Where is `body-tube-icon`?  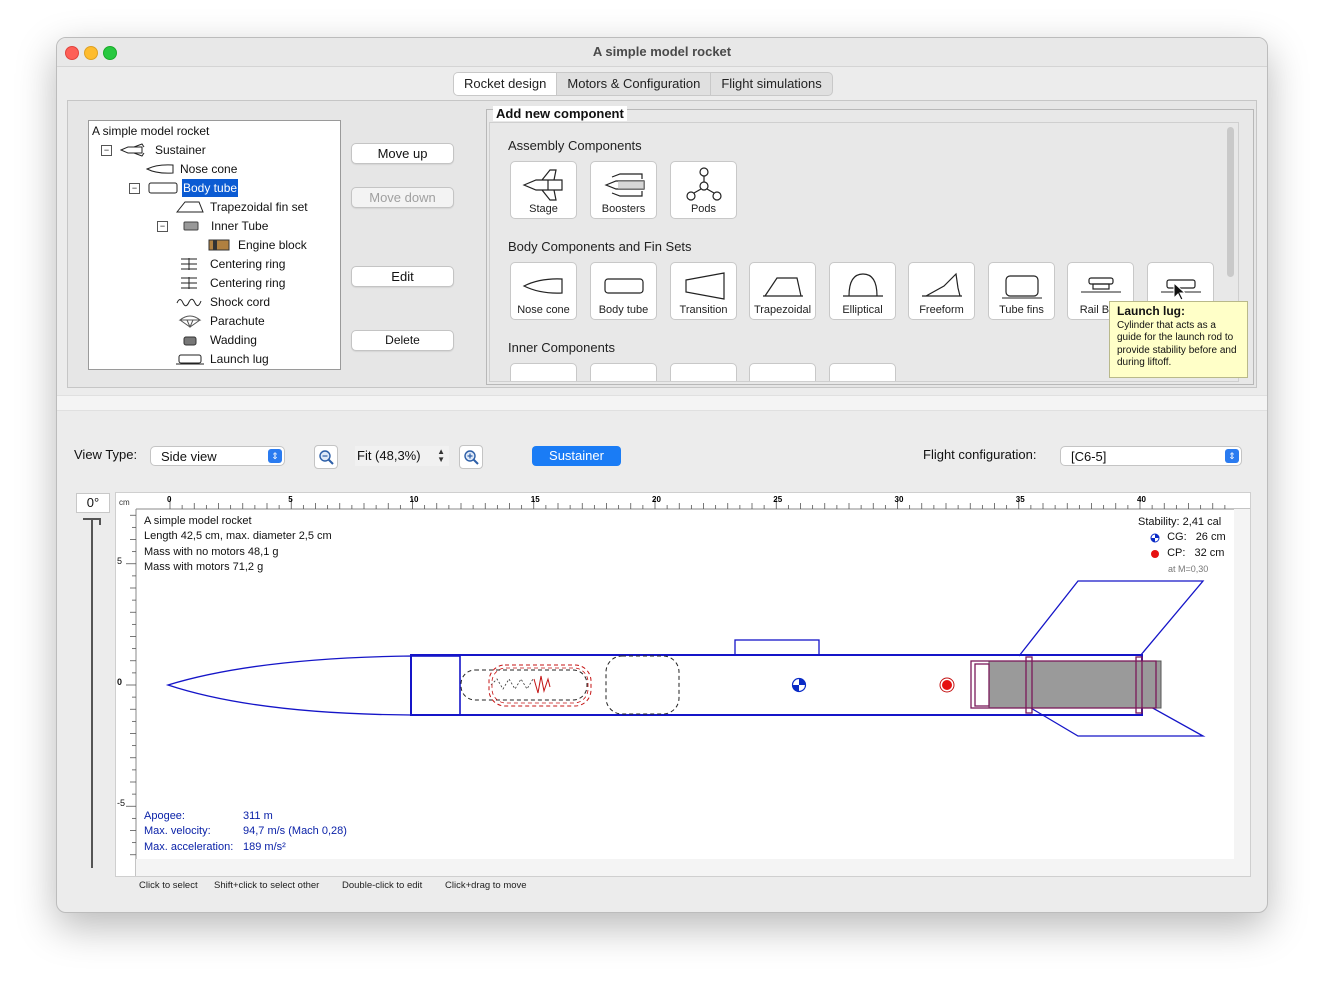 body-tube-icon is located at coordinates (624, 286).